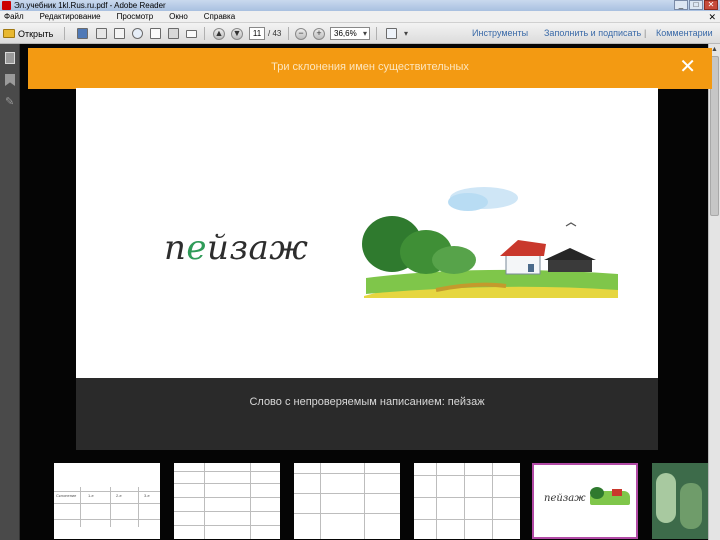 This screenshot has height=540, width=720. What do you see at coordinates (191, 33) in the screenshot?
I see `mail-icon` at bounding box center [191, 33].